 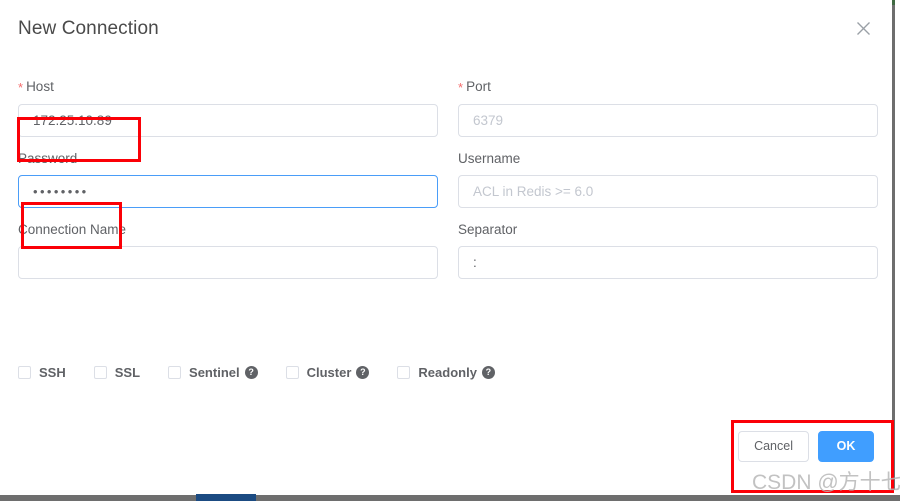 What do you see at coordinates (893, 2) in the screenshot?
I see `window-right-edge-accent` at bounding box center [893, 2].